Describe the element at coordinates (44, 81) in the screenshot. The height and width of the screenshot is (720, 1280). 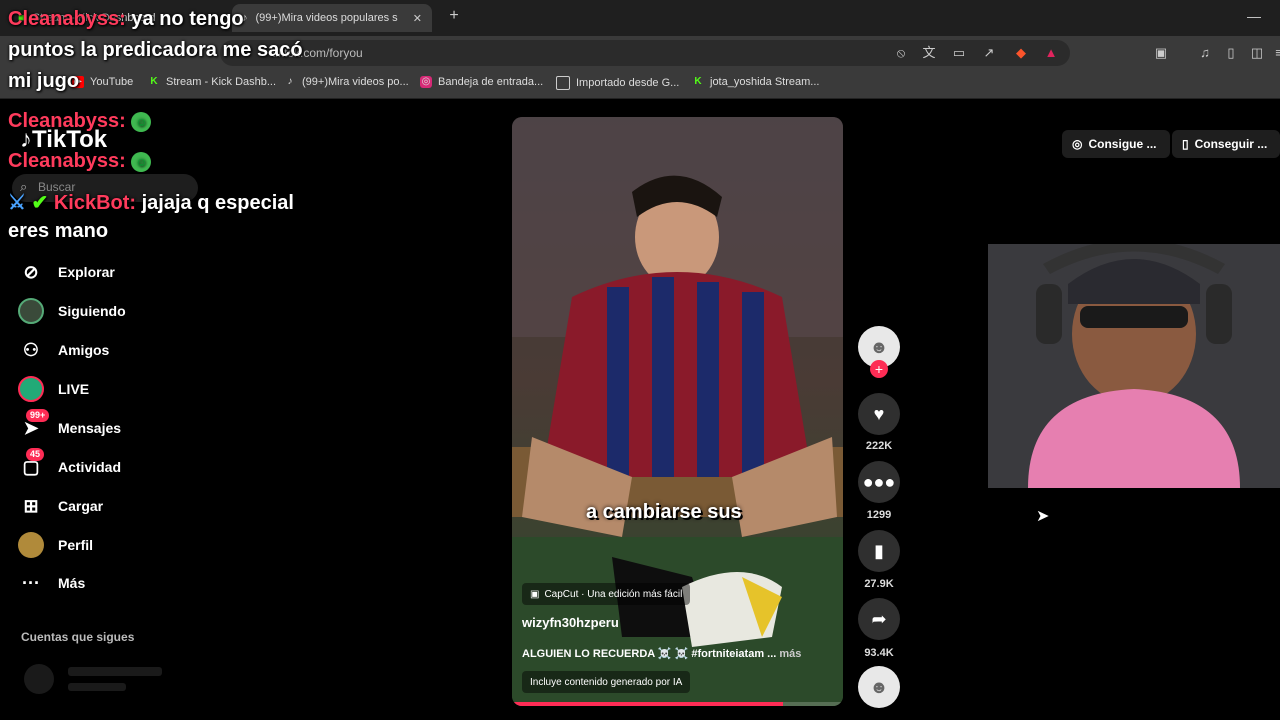
I see `chat-text-line: mi jugo` at that location.